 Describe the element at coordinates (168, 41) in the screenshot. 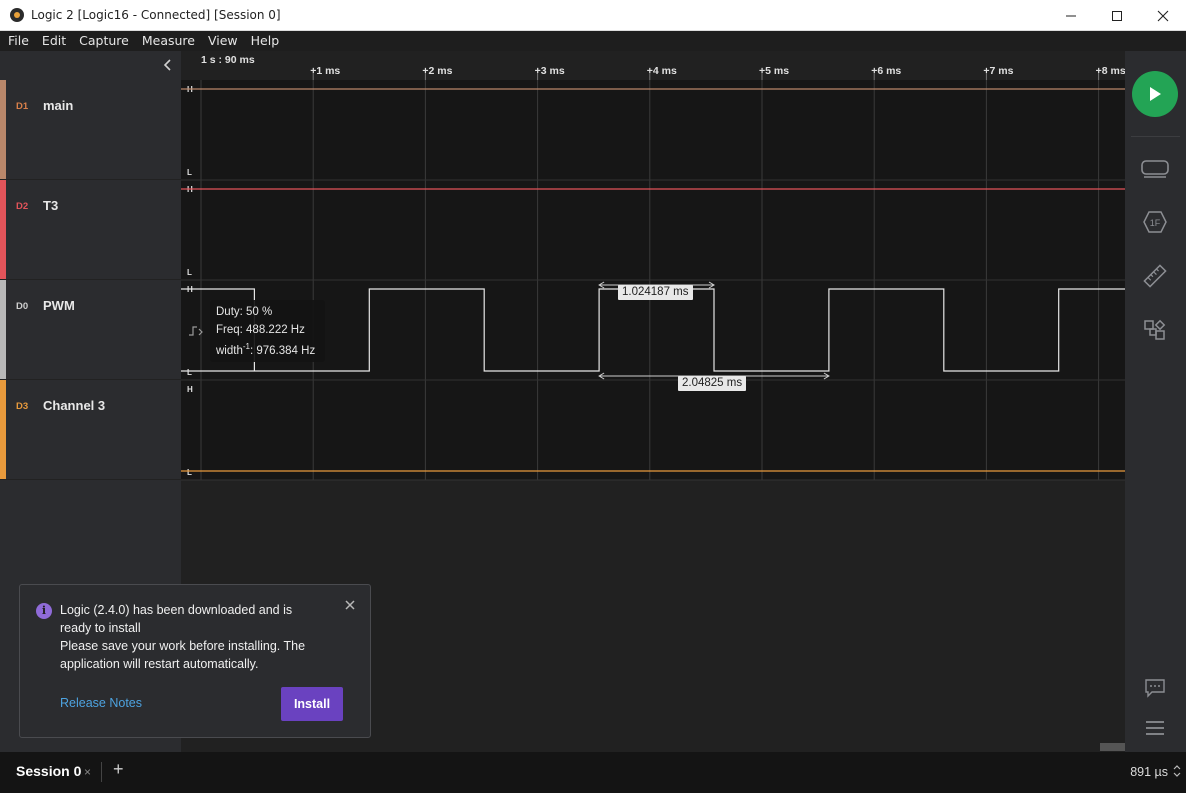

I see `menu-measure: Measure` at that location.